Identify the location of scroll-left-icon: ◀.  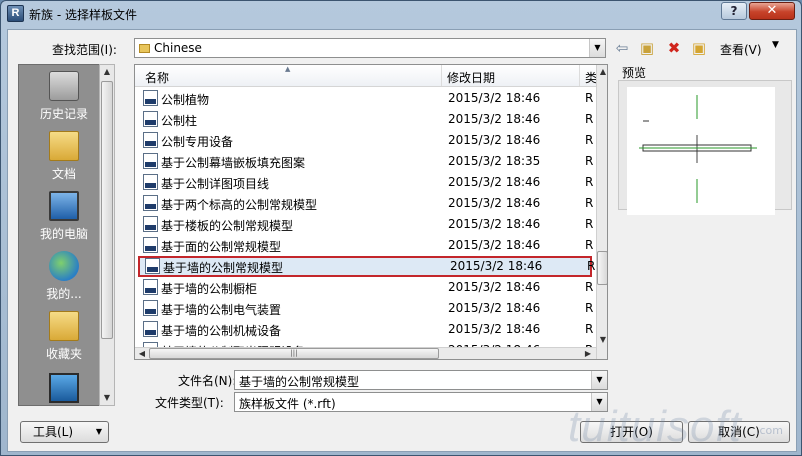
(142, 353).